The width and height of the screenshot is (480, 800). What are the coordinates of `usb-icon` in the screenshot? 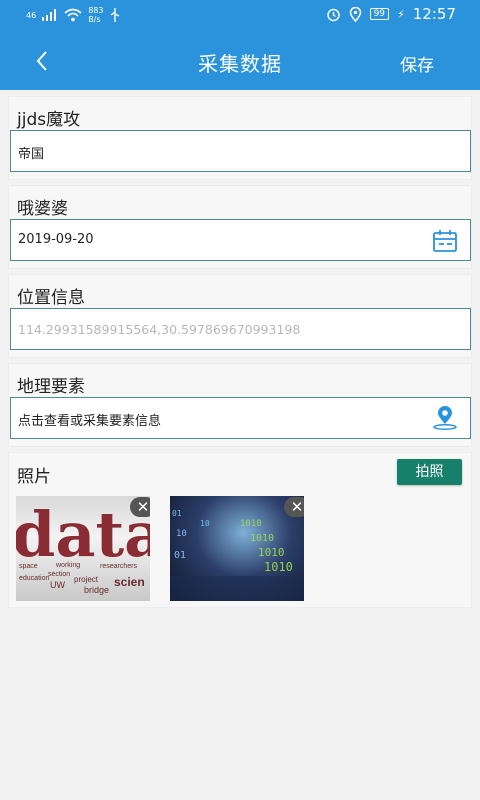 It's located at (115, 15).